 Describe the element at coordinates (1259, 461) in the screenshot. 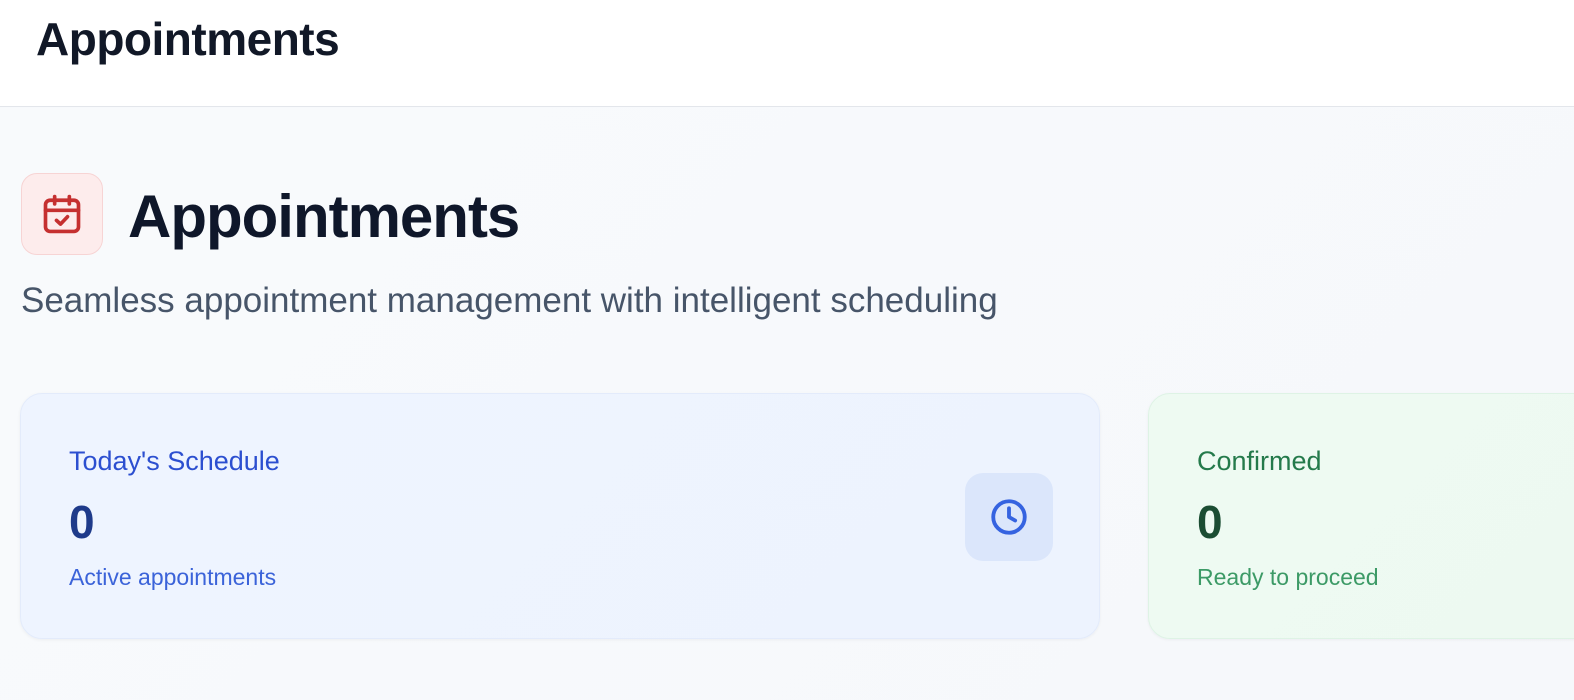

I see `confirmed-label: Confirmed` at that location.